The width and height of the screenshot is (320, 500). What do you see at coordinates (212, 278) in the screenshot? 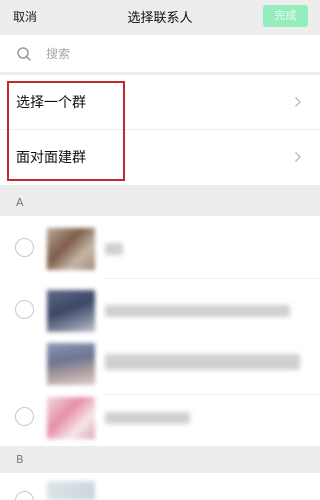
I see `row-divider` at bounding box center [212, 278].